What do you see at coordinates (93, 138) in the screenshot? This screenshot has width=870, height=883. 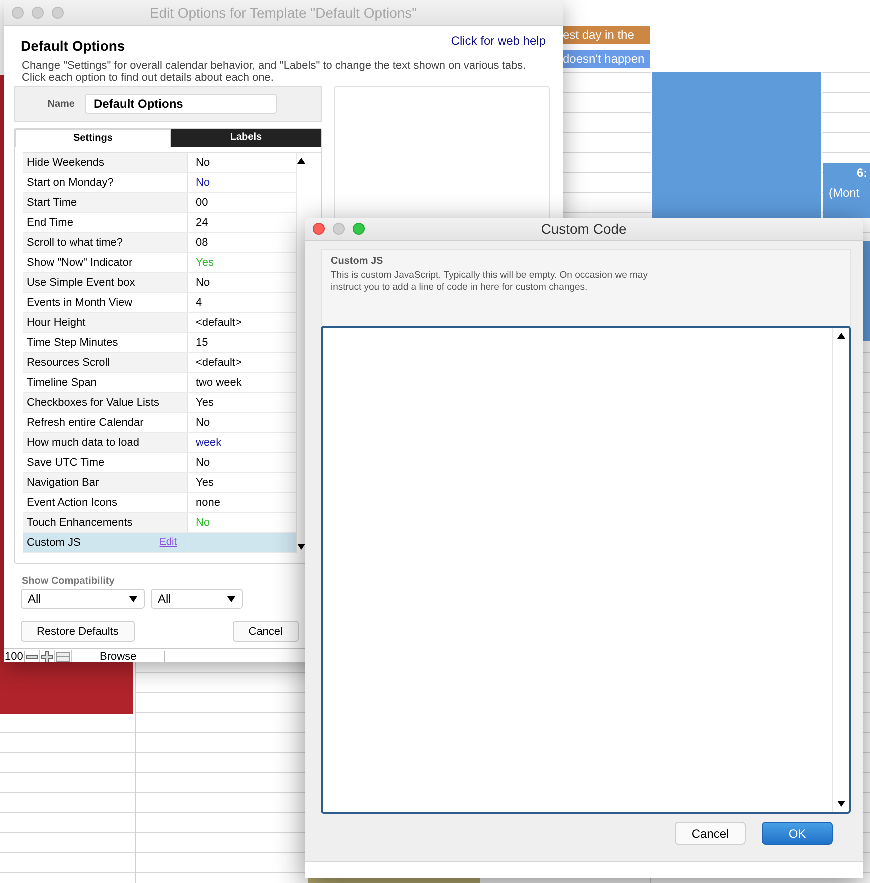 I see `tab: Settings` at bounding box center [93, 138].